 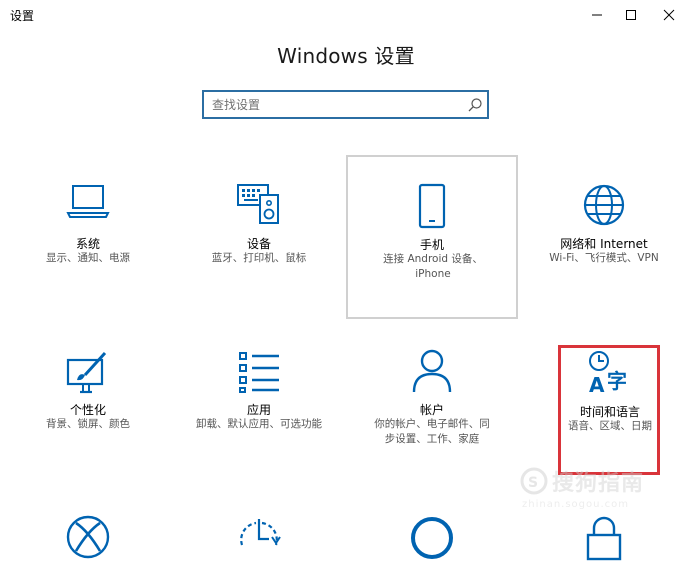 What do you see at coordinates (87, 244) in the screenshot?
I see `tile-system-label: 系统` at bounding box center [87, 244].